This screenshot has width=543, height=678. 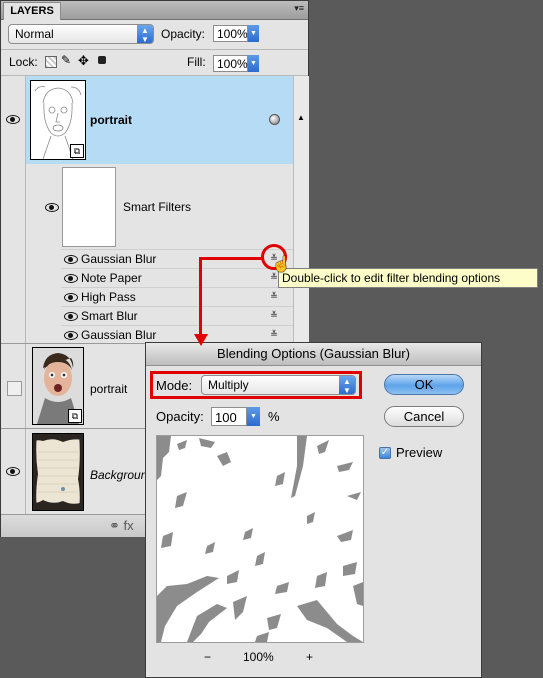 What do you see at coordinates (419, 452) in the screenshot?
I see `preview-label: Preview` at bounding box center [419, 452].